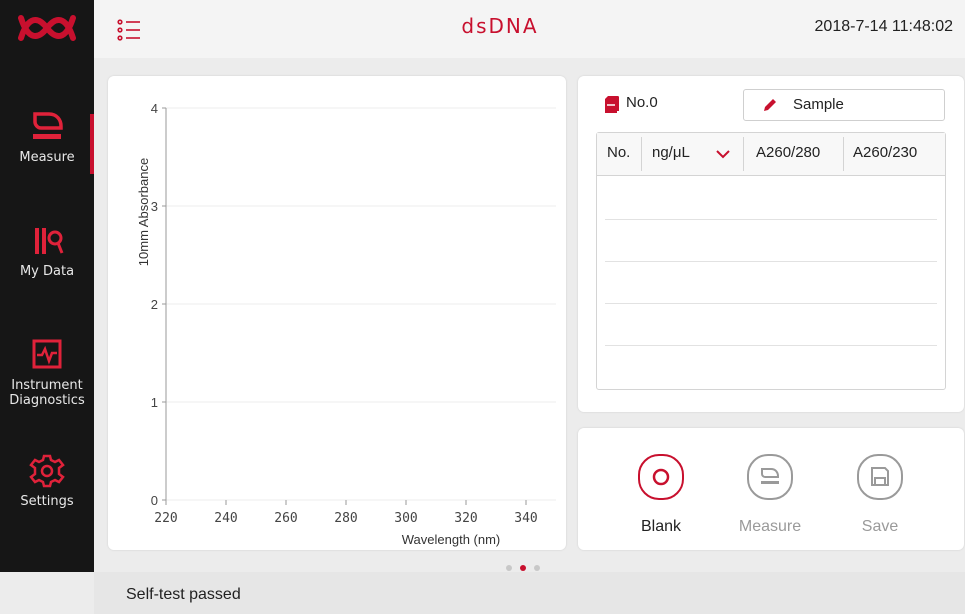 This screenshot has width=965, height=614. What do you see at coordinates (345, 518) in the screenshot?
I see `x-tick-label: 280` at bounding box center [345, 518].